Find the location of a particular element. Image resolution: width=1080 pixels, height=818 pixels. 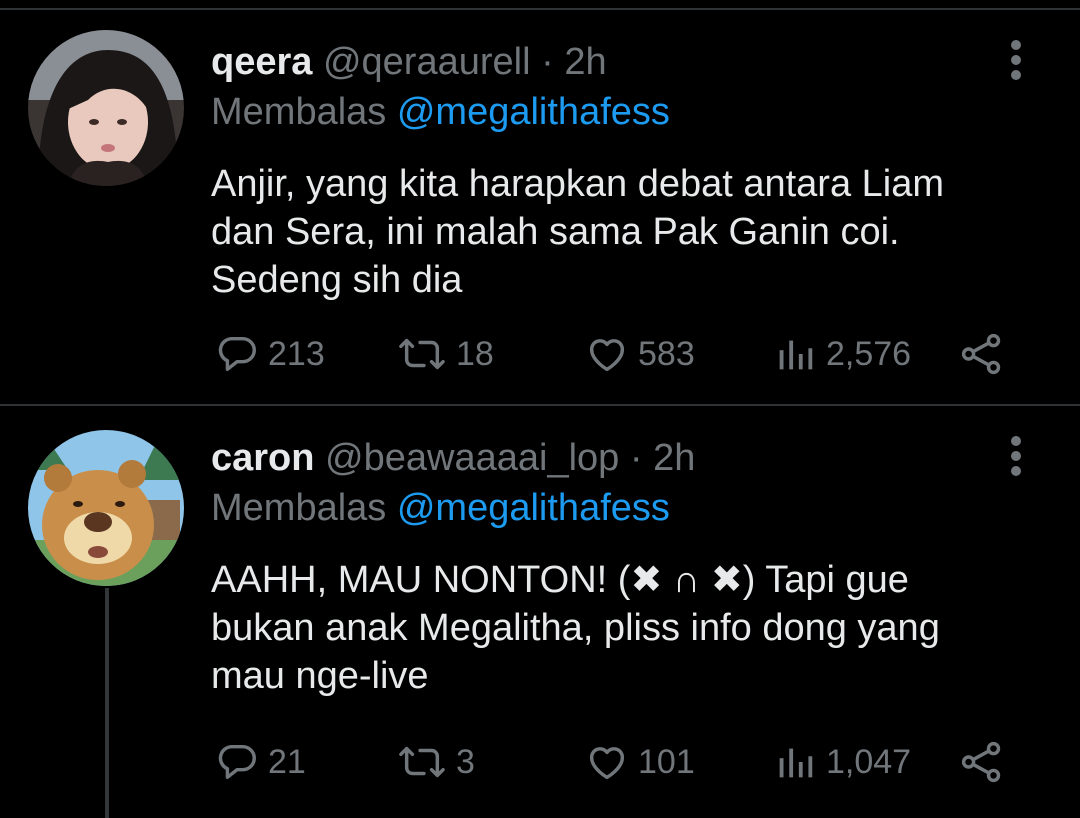

tweet-text-line: Sedeng sih dia is located at coordinates (337, 280).